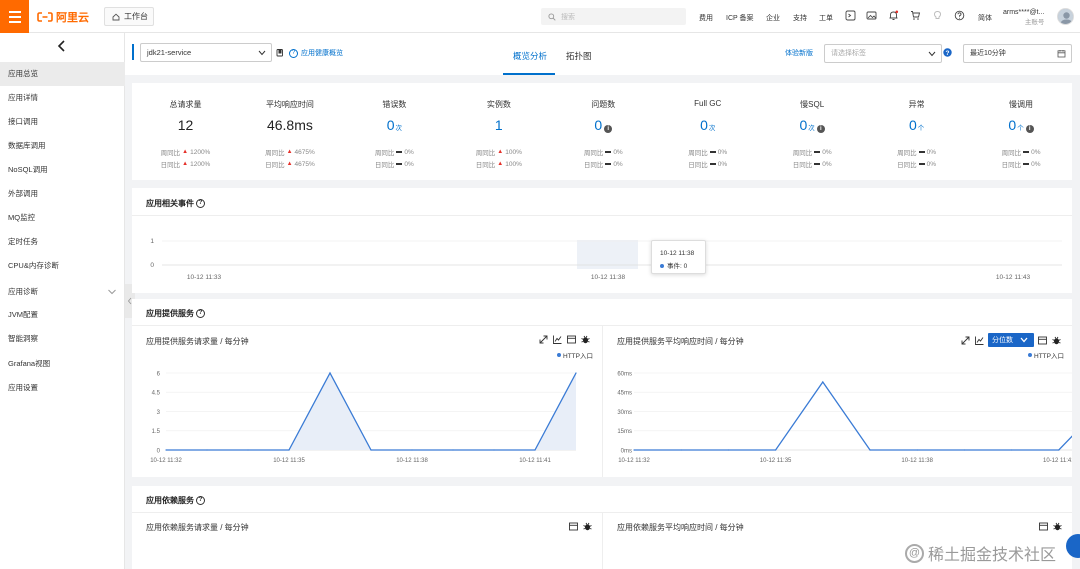 Image resolution: width=1080 pixels, height=569 pixels. Describe the element at coordinates (917, 461) in the screenshot. I see `x-tick-label: 10-12 11:38` at that location.